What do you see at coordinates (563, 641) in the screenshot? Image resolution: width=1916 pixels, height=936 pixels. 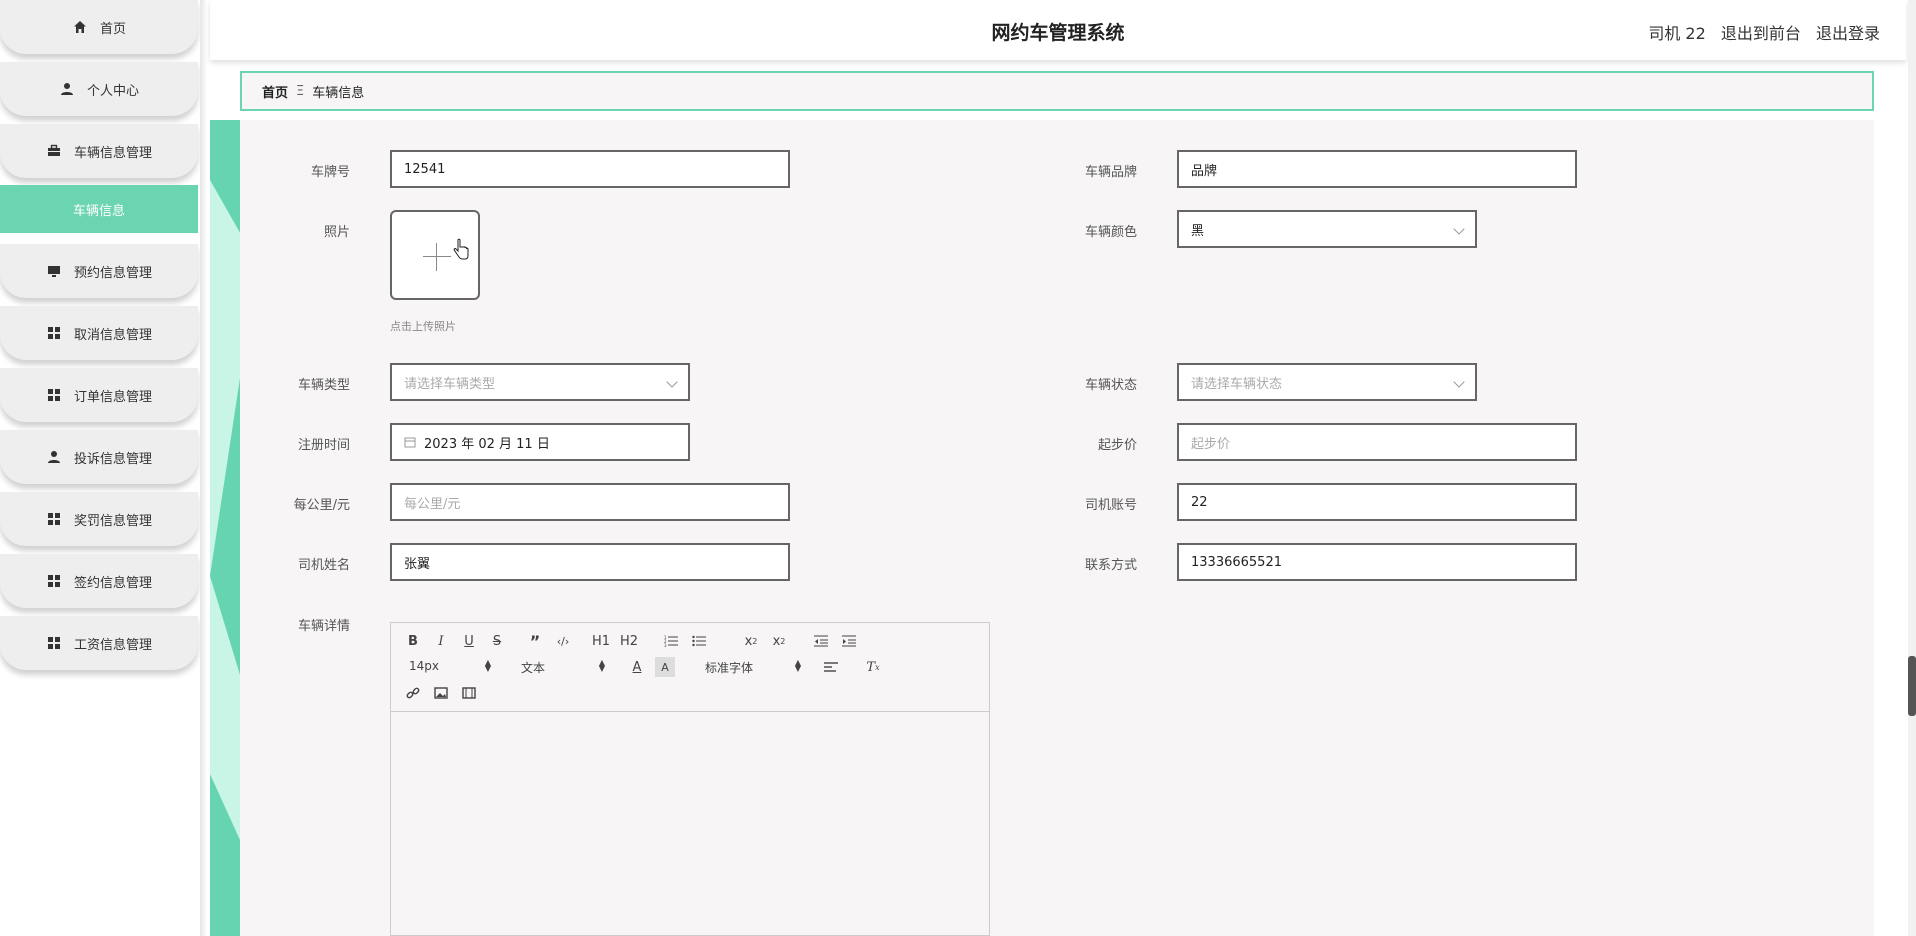 I see `code-icon: ‹/›` at bounding box center [563, 641].